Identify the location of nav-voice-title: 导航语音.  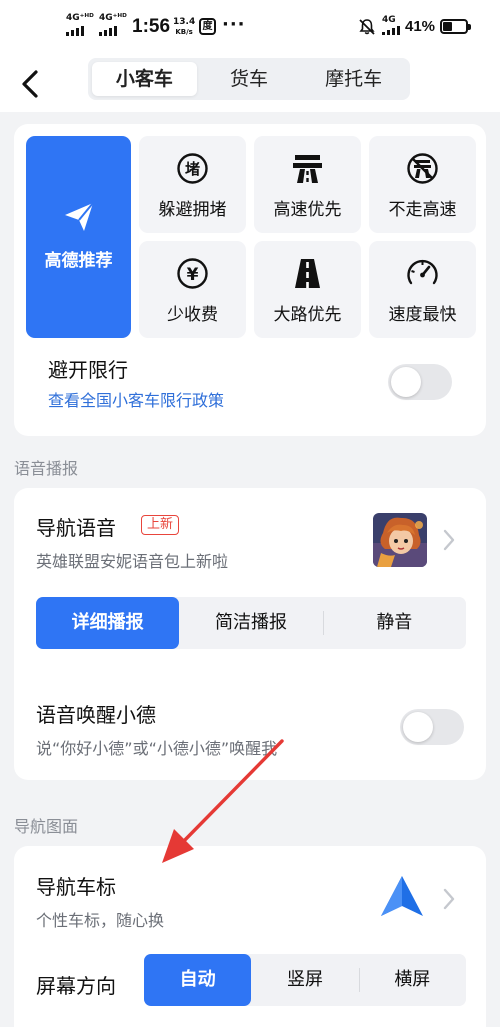
(76, 528).